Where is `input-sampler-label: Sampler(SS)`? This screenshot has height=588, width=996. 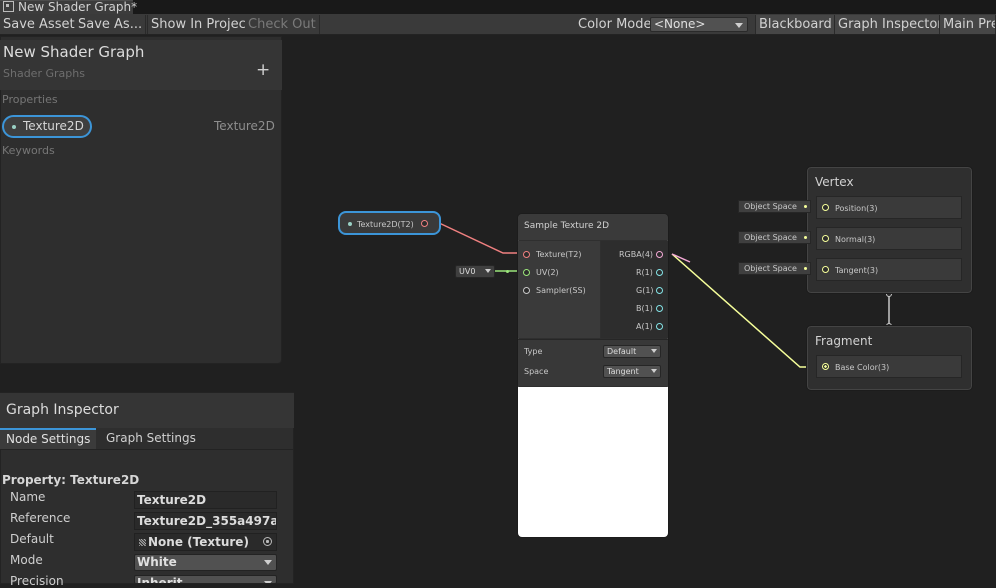
input-sampler-label: Sampler(SS) is located at coordinates (561, 290).